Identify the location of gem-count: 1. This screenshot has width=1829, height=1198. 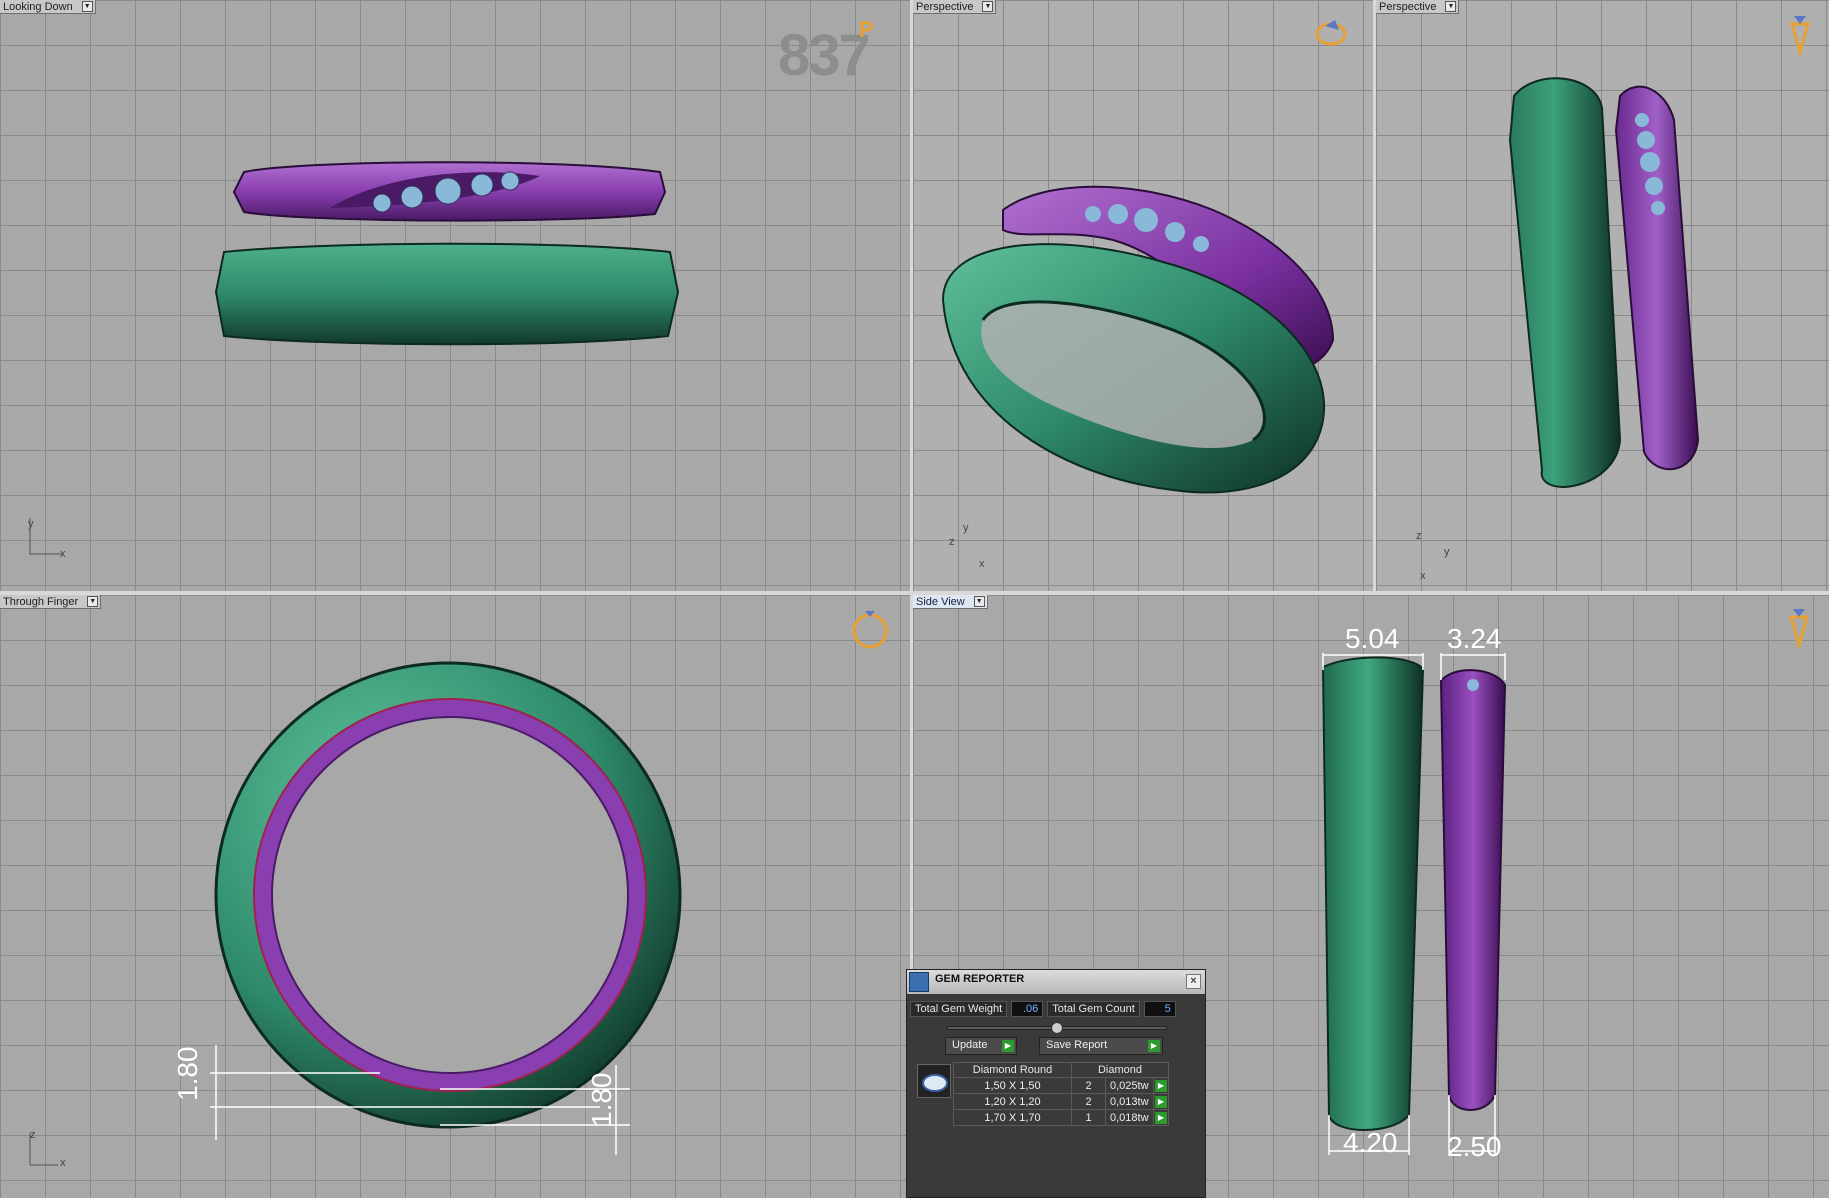
(1088, 1117).